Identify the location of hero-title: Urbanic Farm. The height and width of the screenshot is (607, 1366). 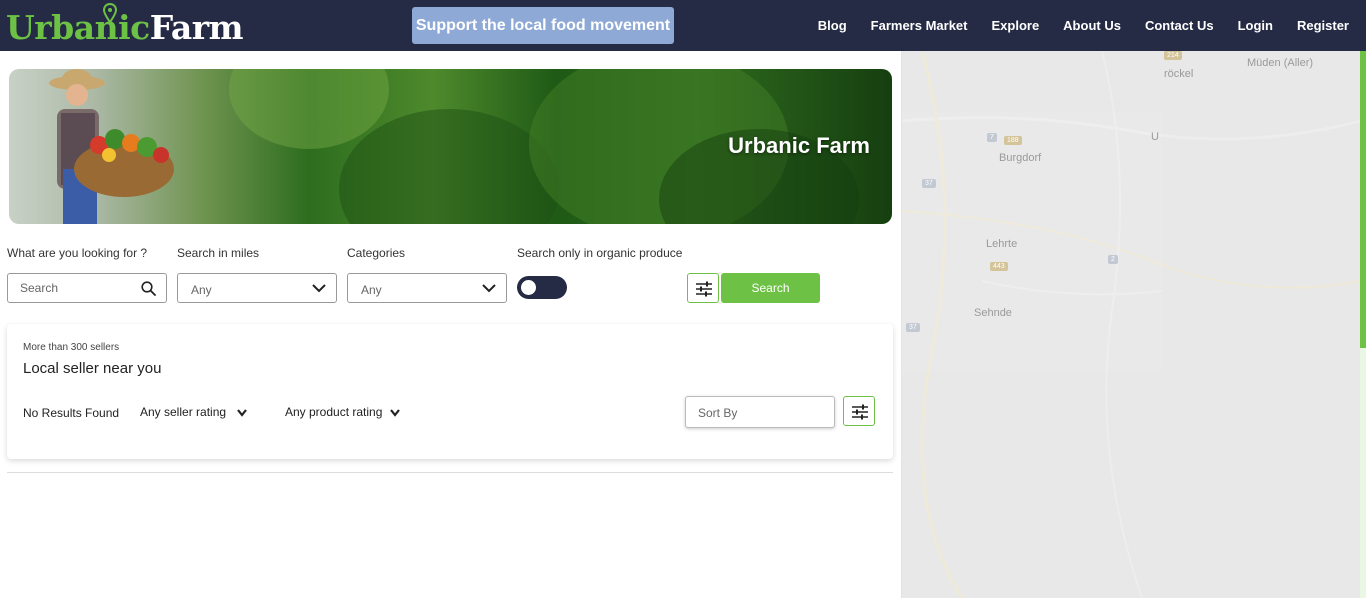
(799, 145).